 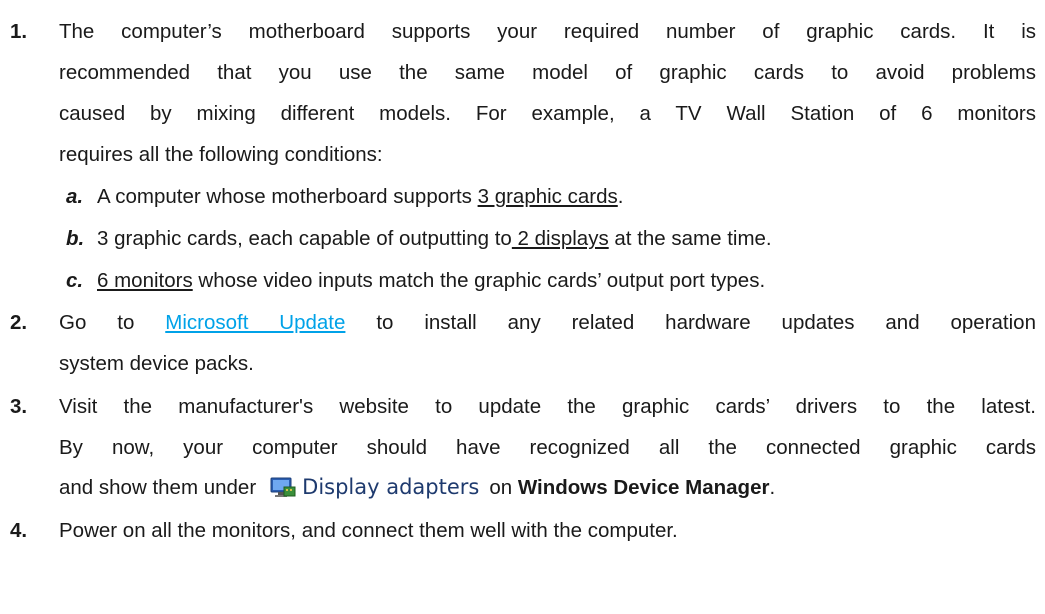 What do you see at coordinates (19, 31) in the screenshot?
I see `item-number: 1.` at bounding box center [19, 31].